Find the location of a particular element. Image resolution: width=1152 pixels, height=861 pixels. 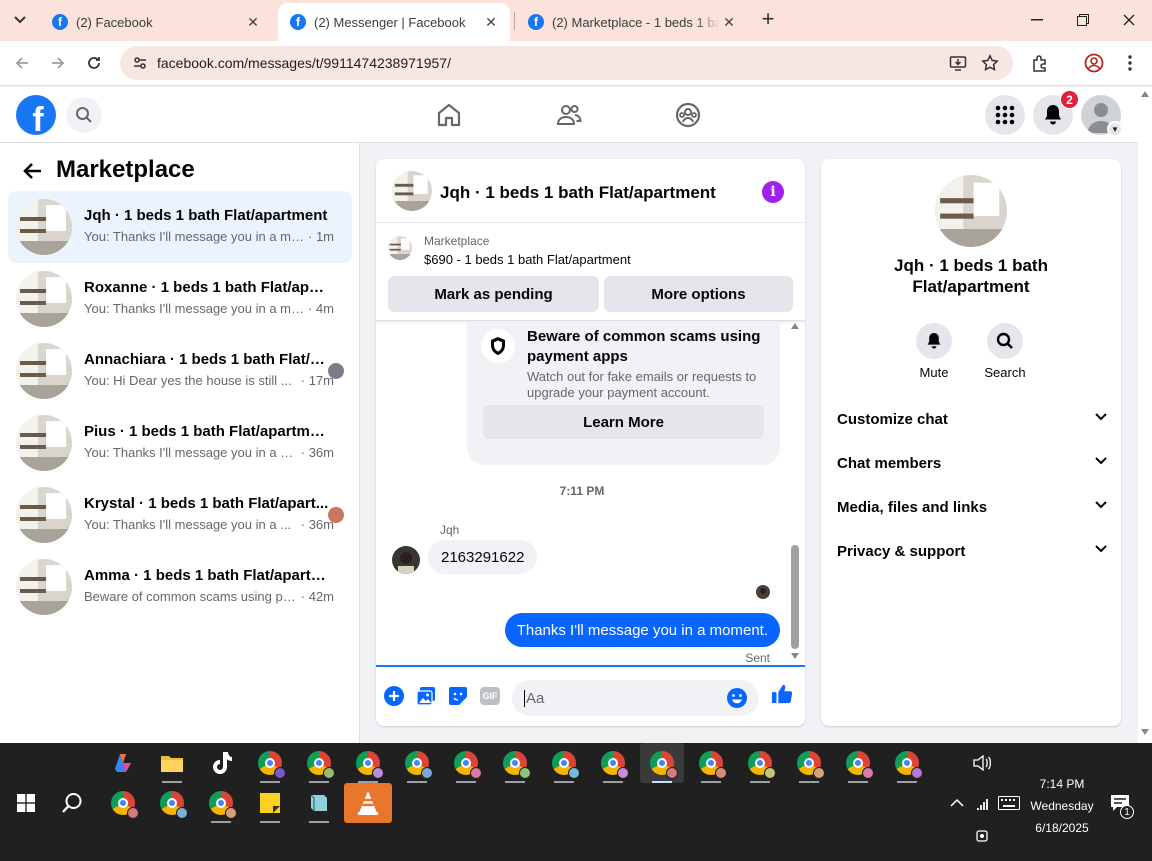

friends-icon is located at coordinates (569, 115).